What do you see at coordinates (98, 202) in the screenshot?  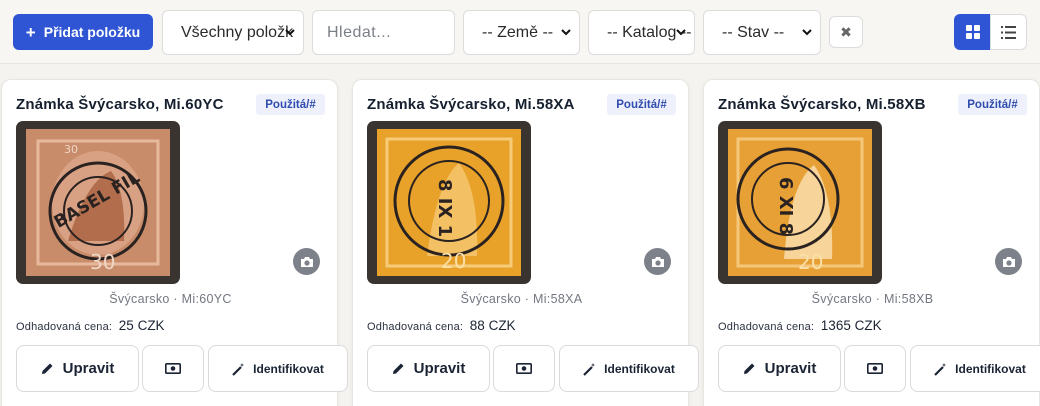 I see `stamp-image: BASEL FIL 30 30` at bounding box center [98, 202].